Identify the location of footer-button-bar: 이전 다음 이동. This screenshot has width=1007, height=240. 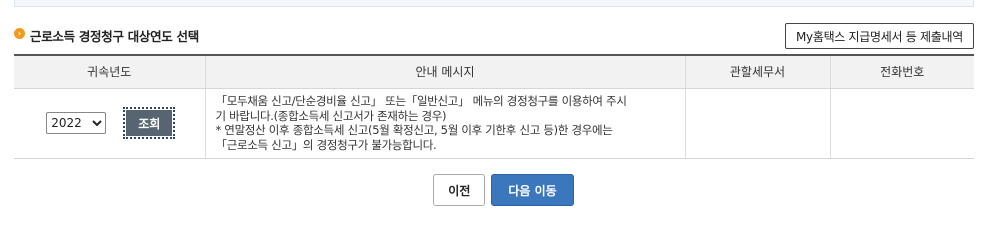
(503, 190).